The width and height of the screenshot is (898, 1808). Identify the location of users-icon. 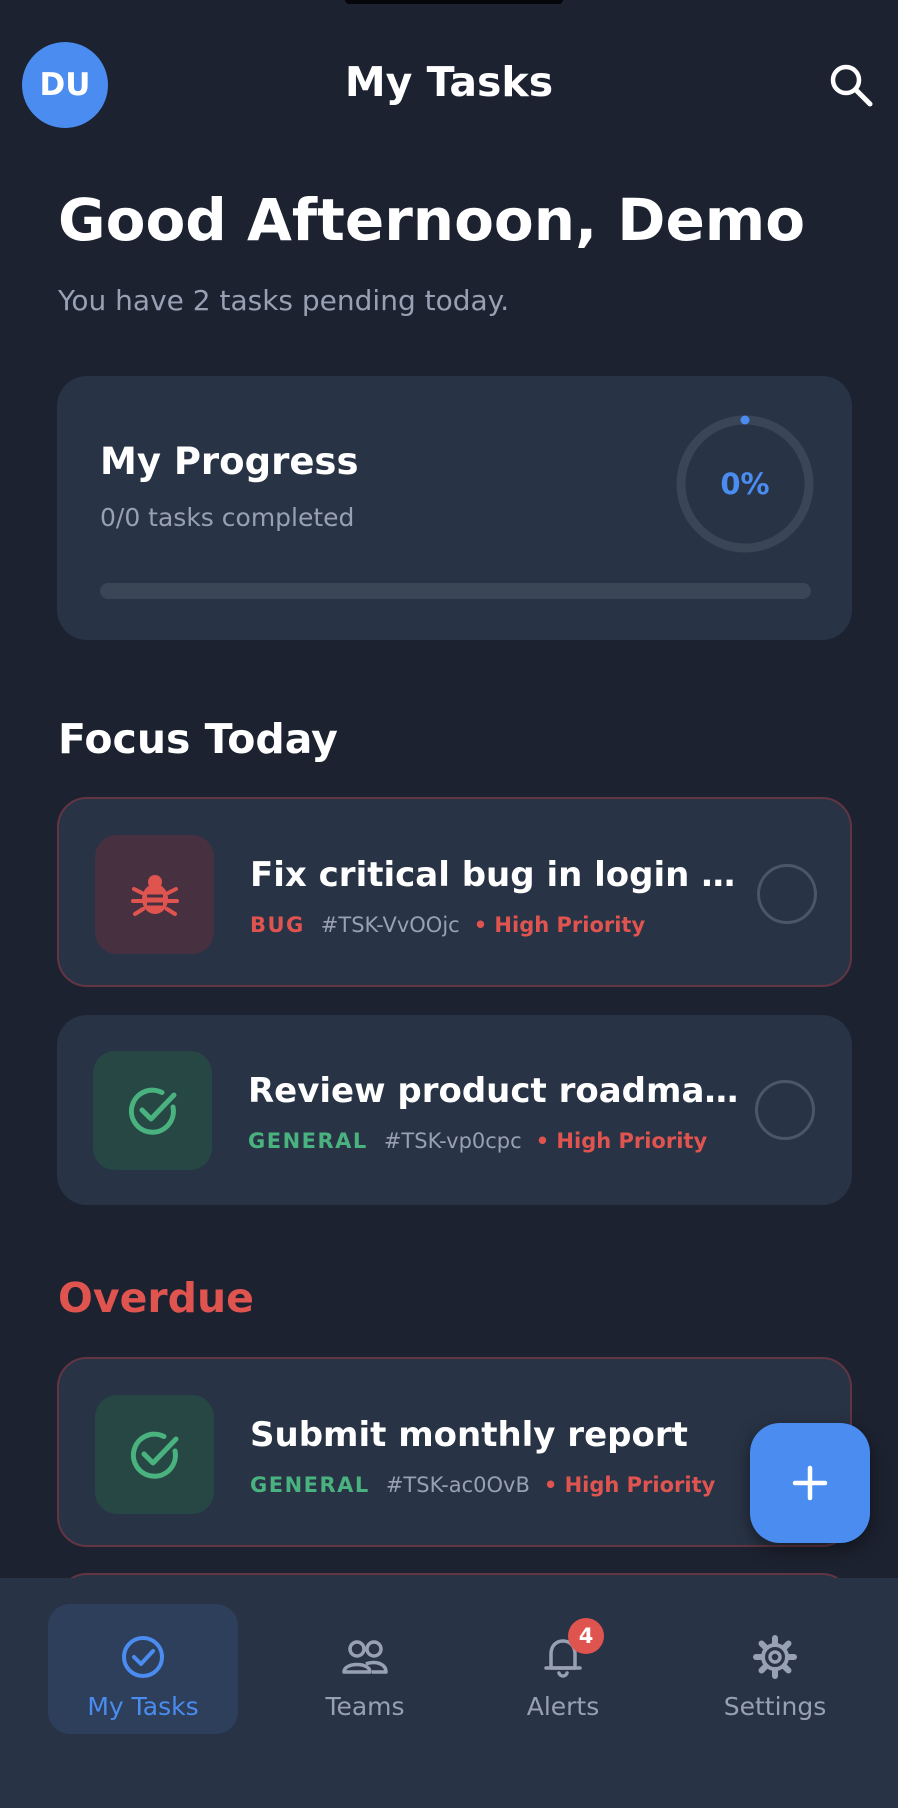
(365, 1657).